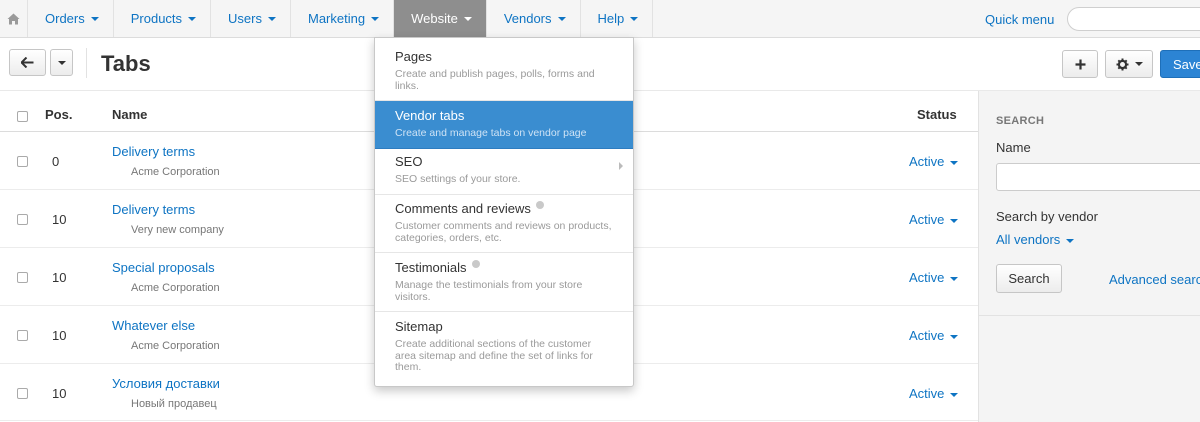  Describe the element at coordinates (245, 18) in the screenshot. I see `nav-users-label: Users` at that location.